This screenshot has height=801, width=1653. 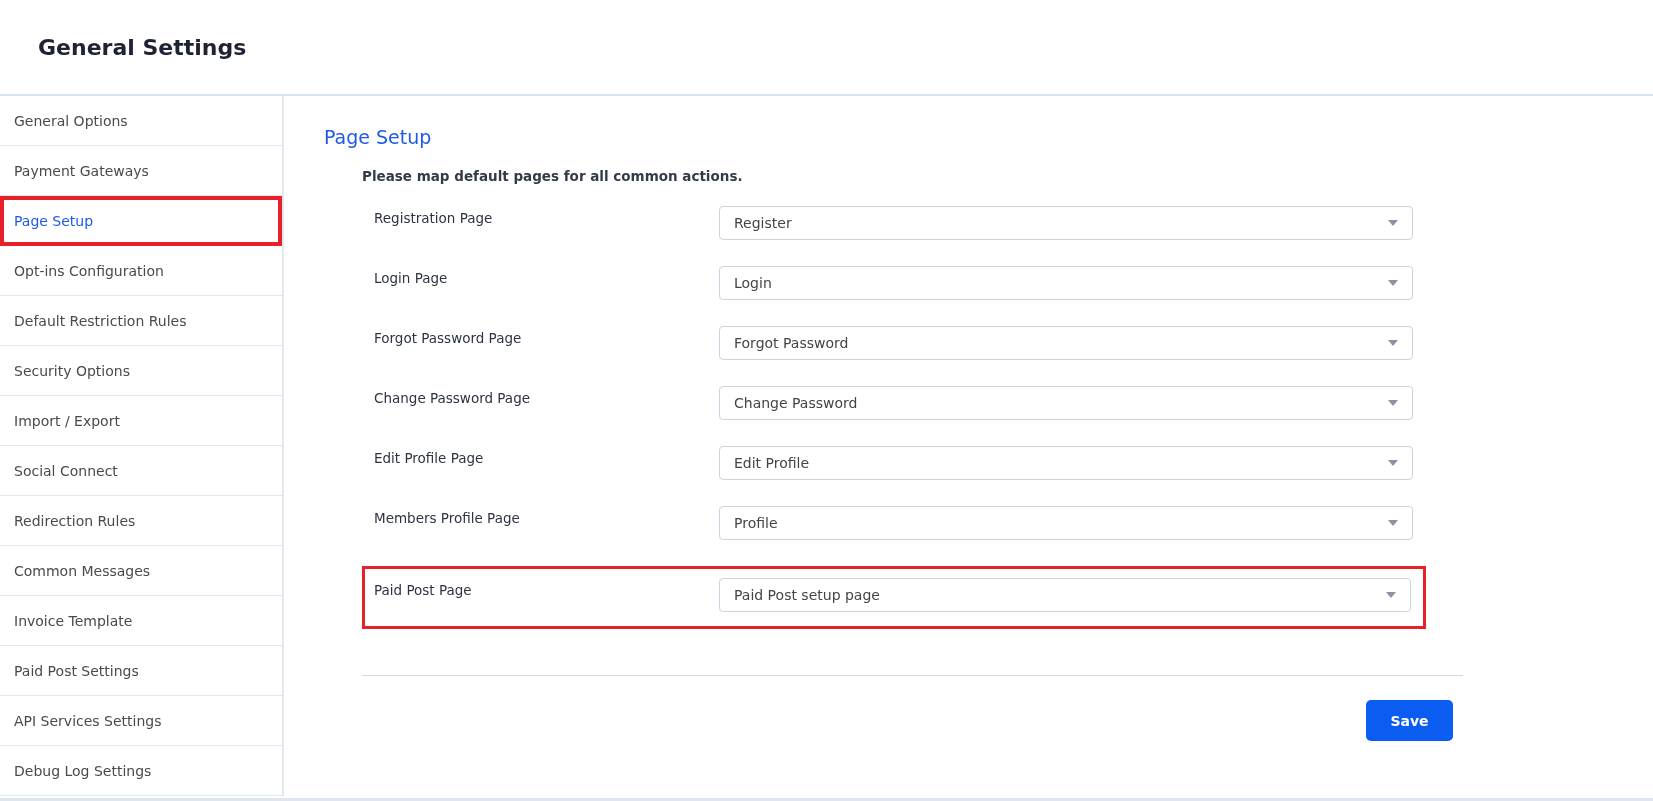 What do you see at coordinates (447, 517) in the screenshot?
I see `field-label: Members Profile Page` at bounding box center [447, 517].